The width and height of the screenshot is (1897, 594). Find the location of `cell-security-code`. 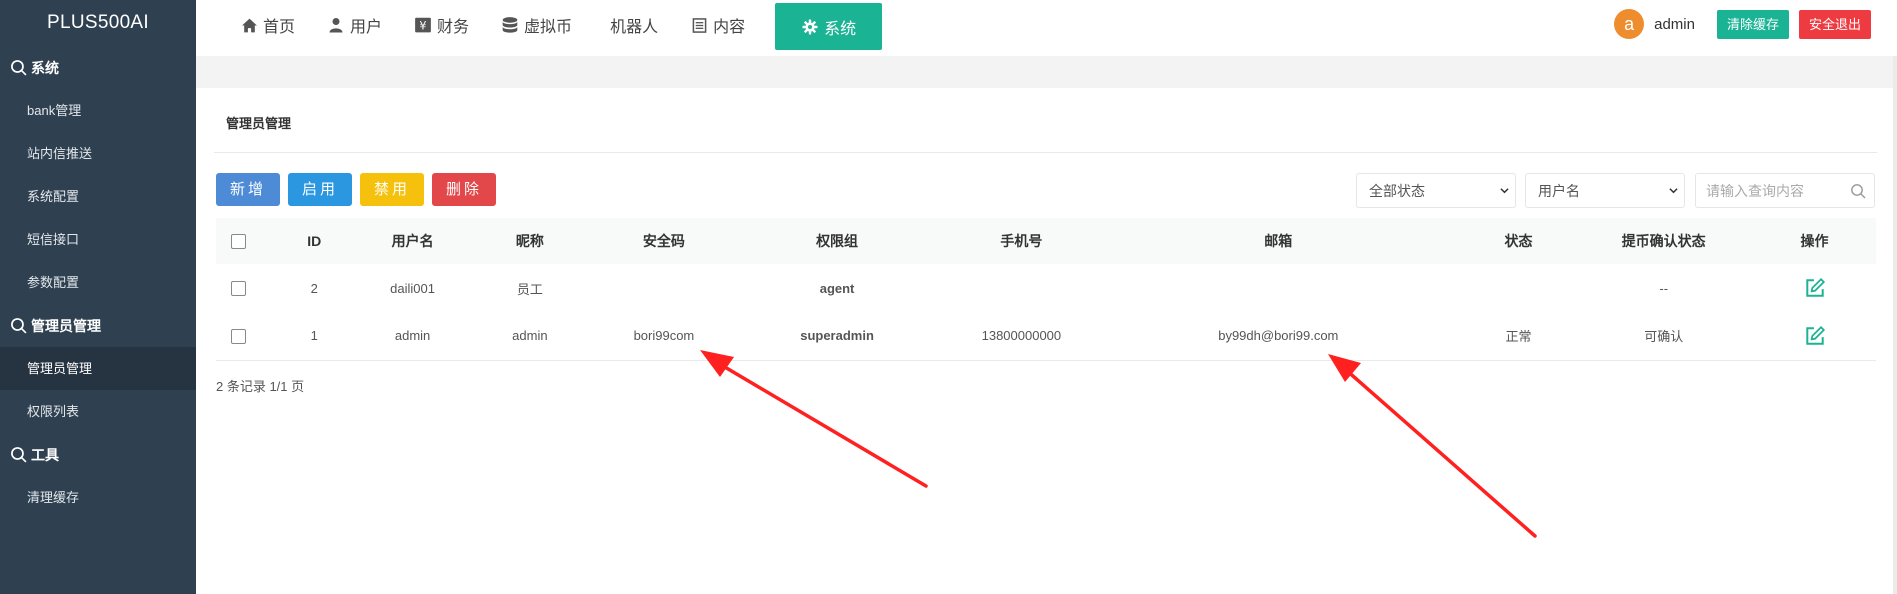

cell-security-code is located at coordinates (663, 288).